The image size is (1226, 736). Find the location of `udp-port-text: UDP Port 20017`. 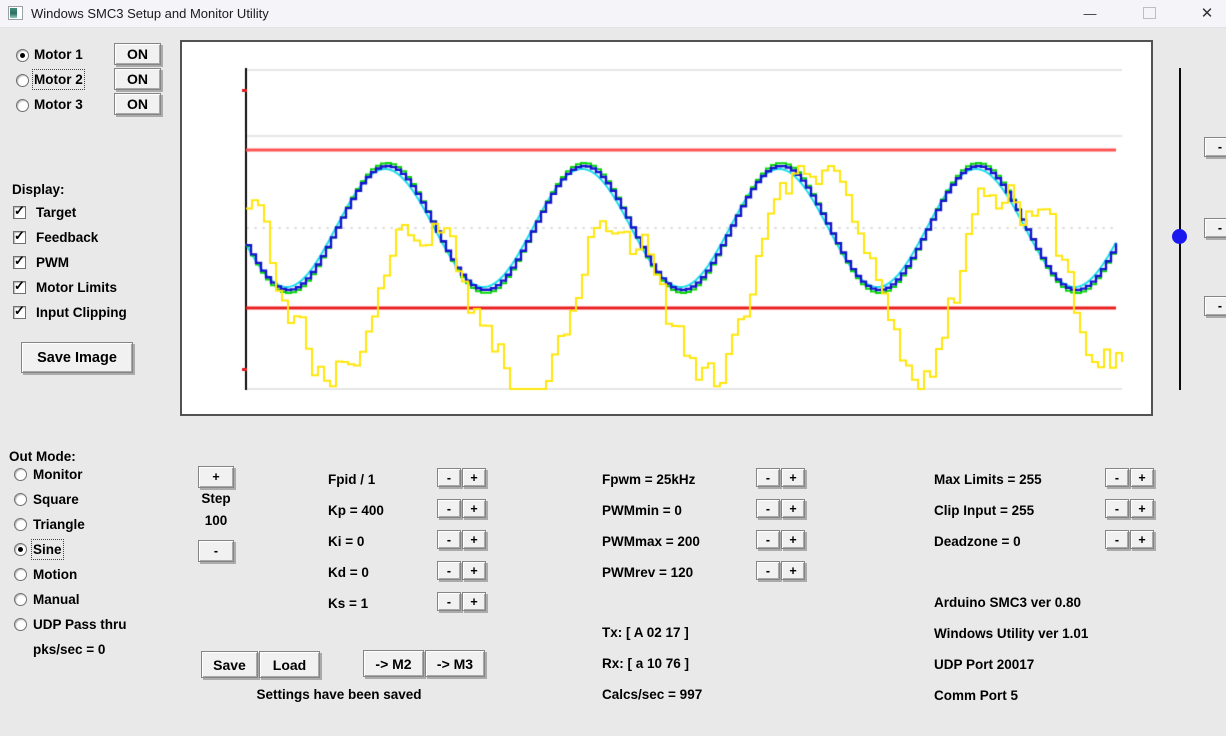

udp-port-text: UDP Port 20017 is located at coordinates (984, 664).